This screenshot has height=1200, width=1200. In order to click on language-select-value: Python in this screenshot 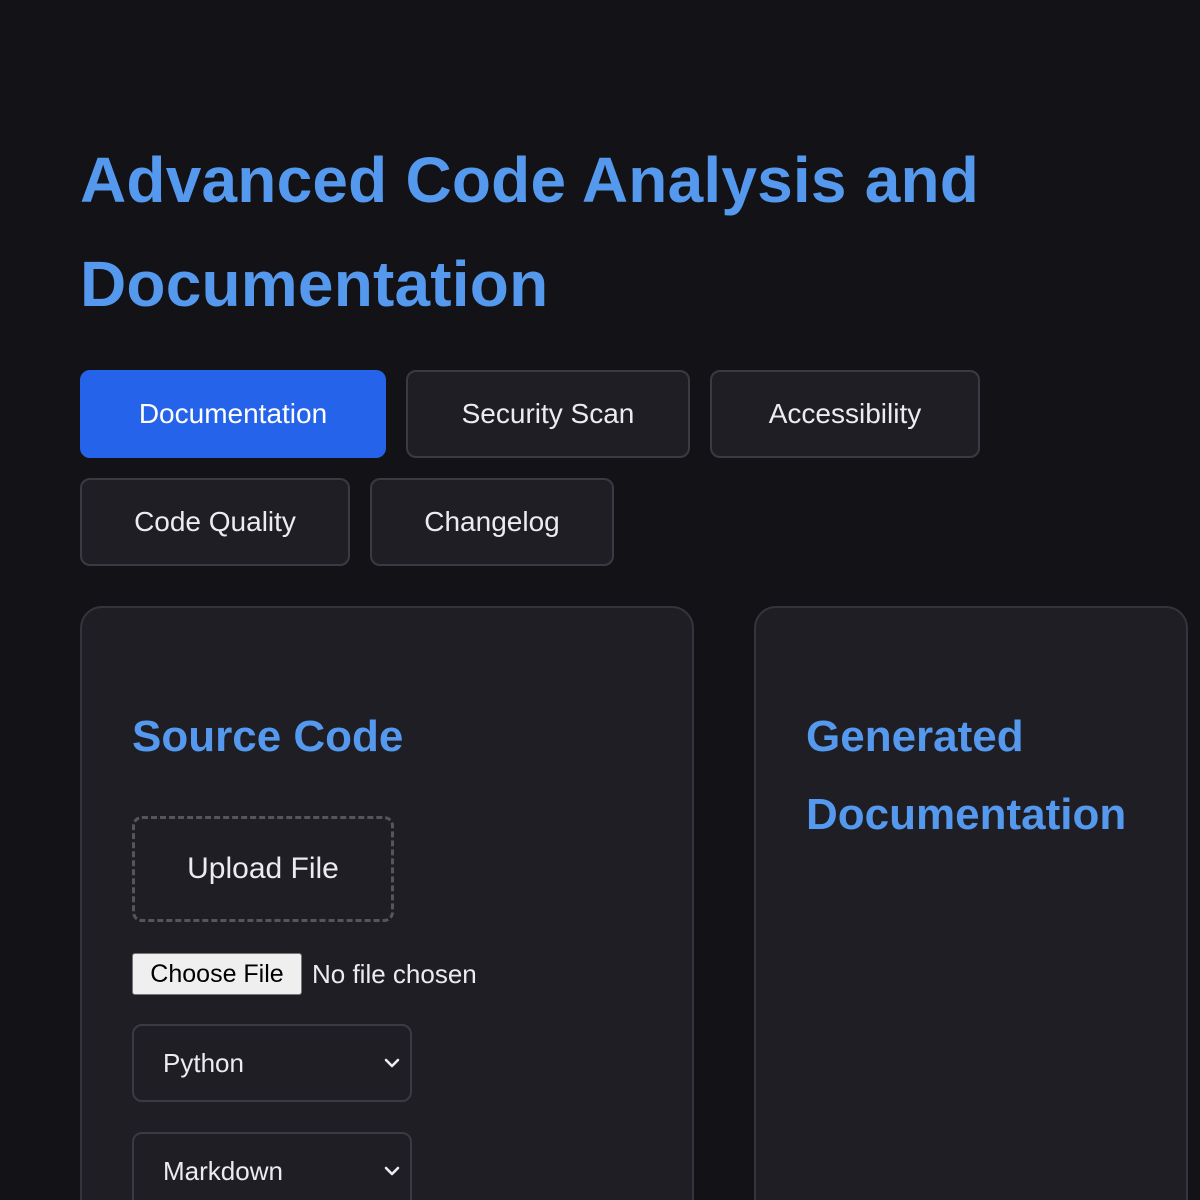, I will do `click(203, 1062)`.